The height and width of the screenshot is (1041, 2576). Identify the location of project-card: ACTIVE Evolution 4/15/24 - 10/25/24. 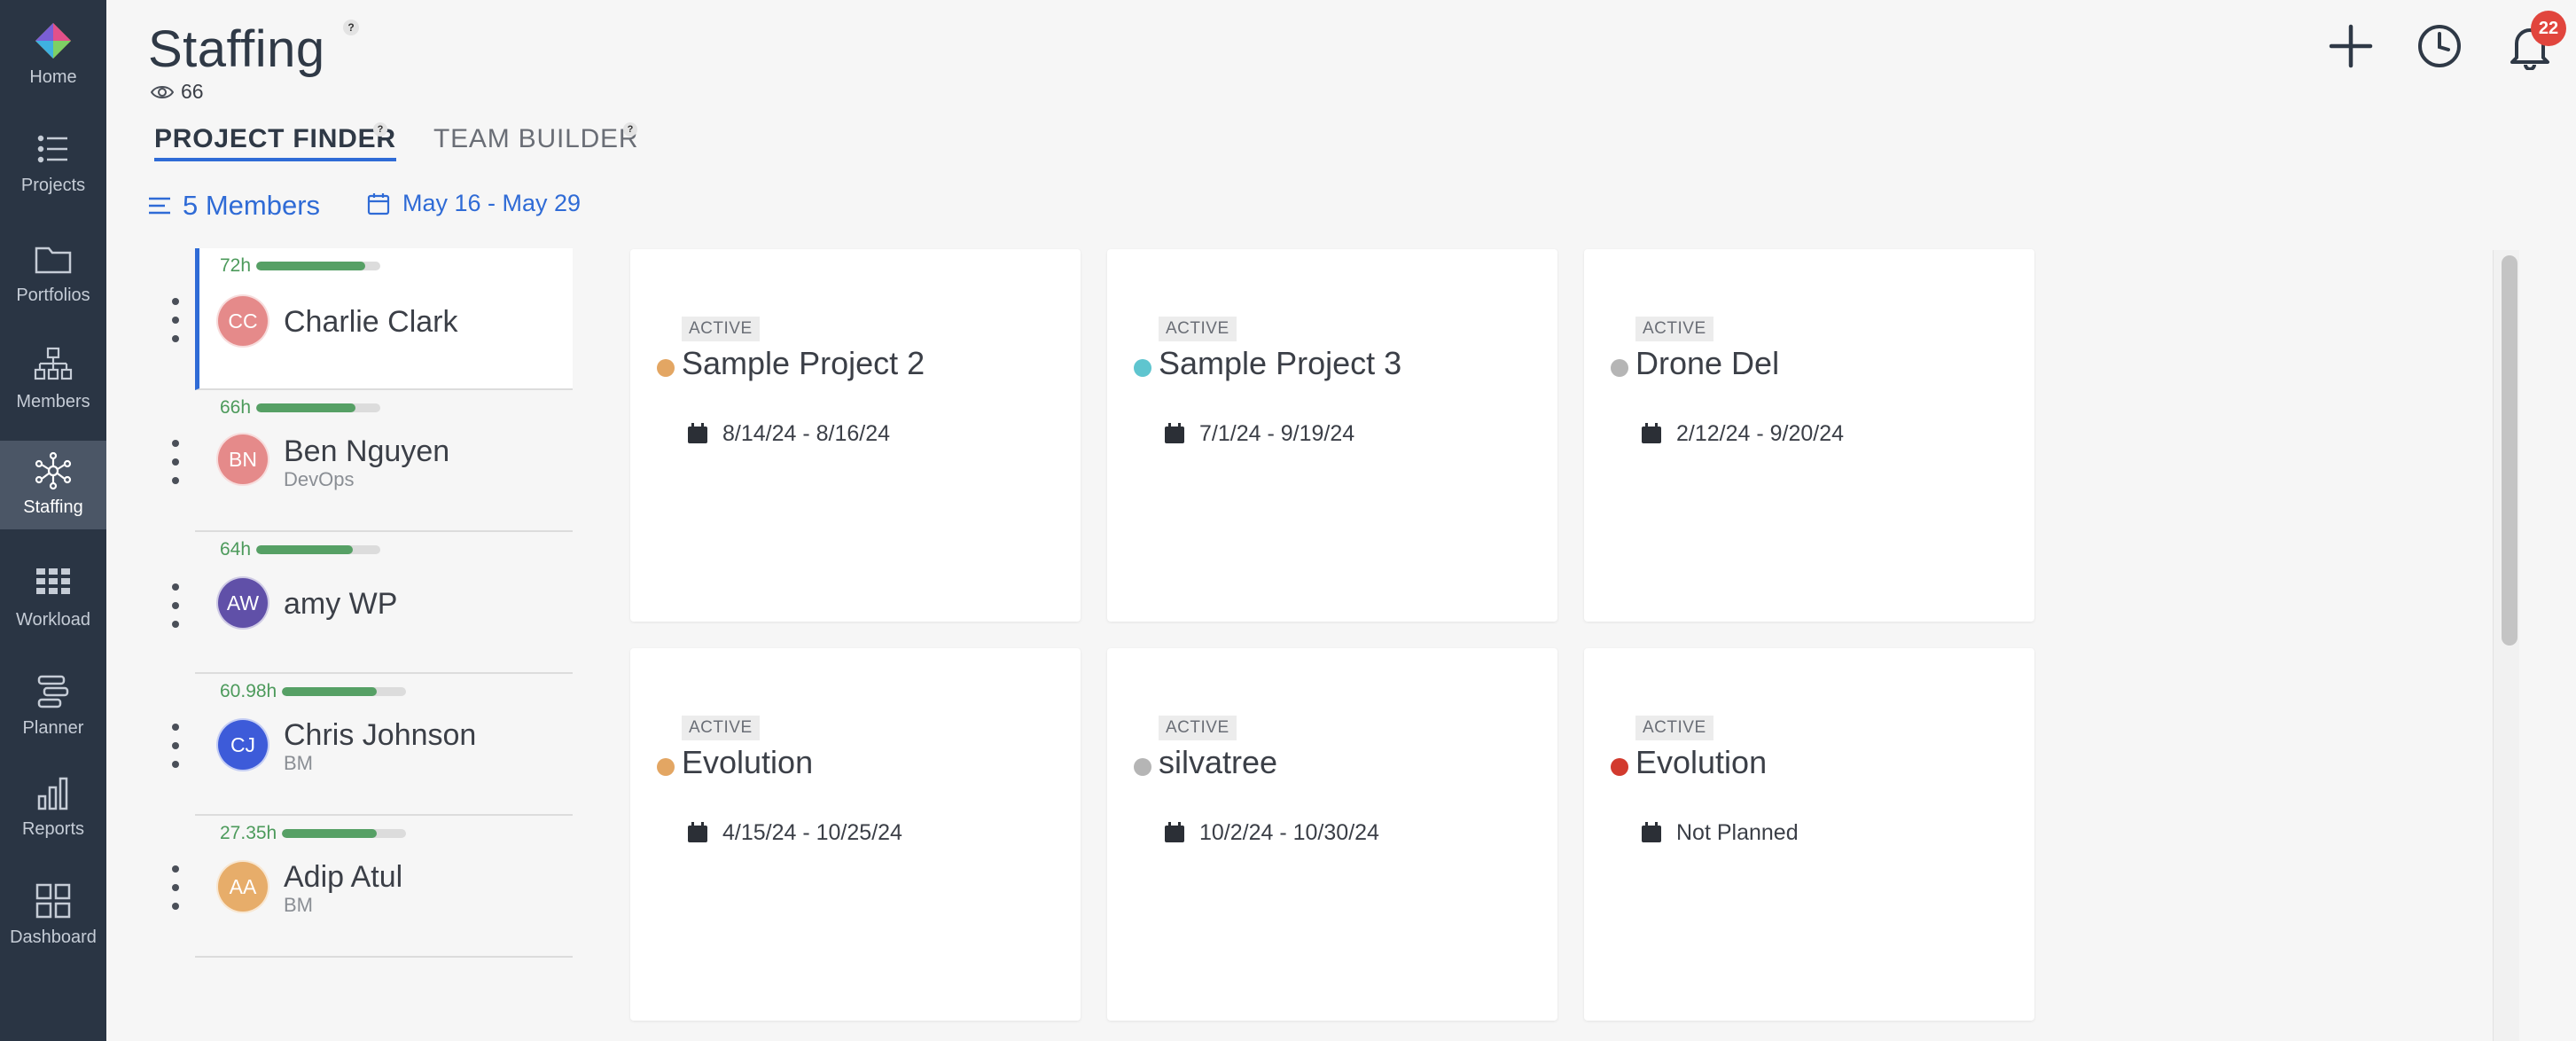
(855, 834).